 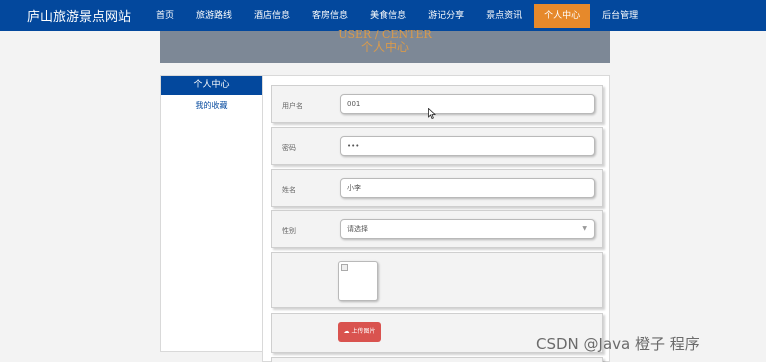 I want to click on form-row-name: 姓名 小李, so click(x=437, y=188).